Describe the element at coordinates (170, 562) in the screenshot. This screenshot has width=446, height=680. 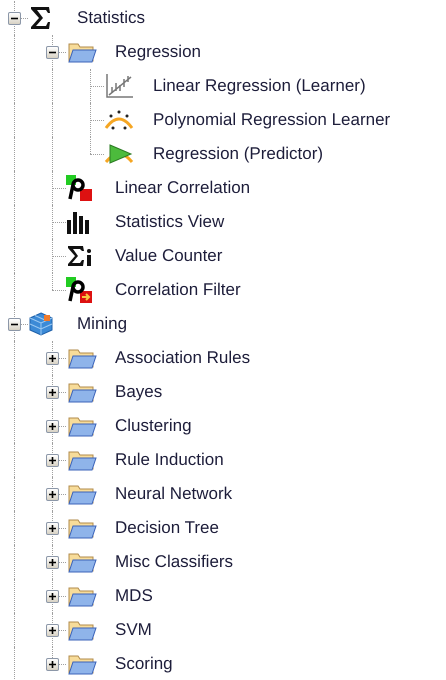
I see `tree-item: Misc Classifiers` at that location.